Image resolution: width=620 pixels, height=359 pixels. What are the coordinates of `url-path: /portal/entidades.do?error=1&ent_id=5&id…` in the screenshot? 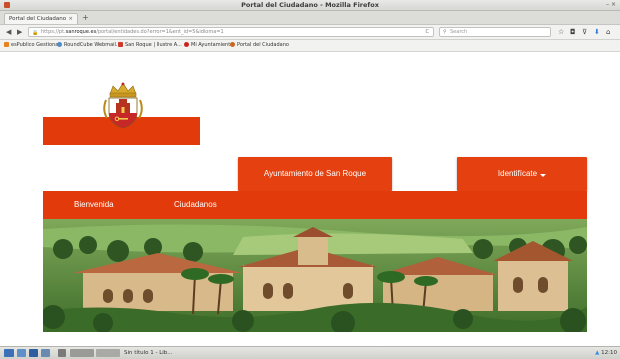 It's located at (160, 32).